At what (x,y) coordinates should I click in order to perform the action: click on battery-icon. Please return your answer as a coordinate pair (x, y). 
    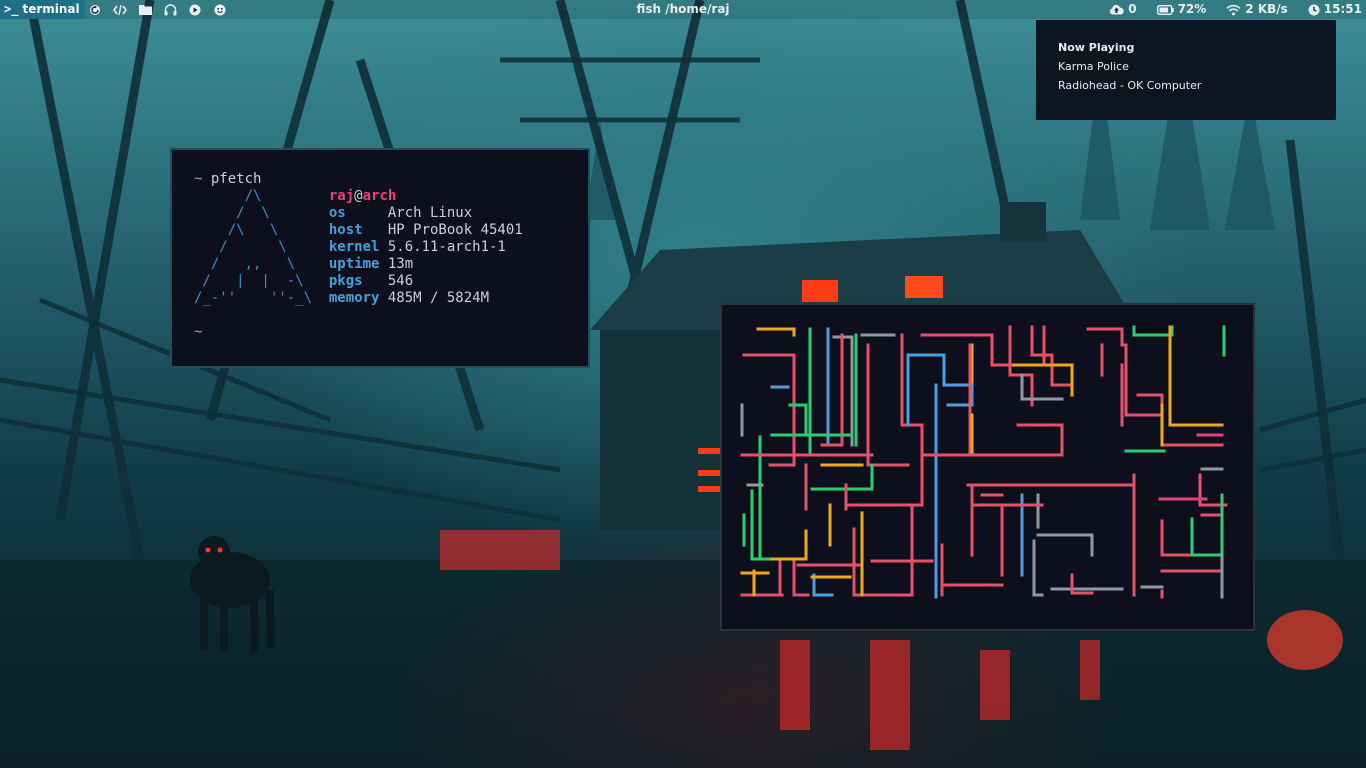
    Looking at the image, I should click on (1165, 9).